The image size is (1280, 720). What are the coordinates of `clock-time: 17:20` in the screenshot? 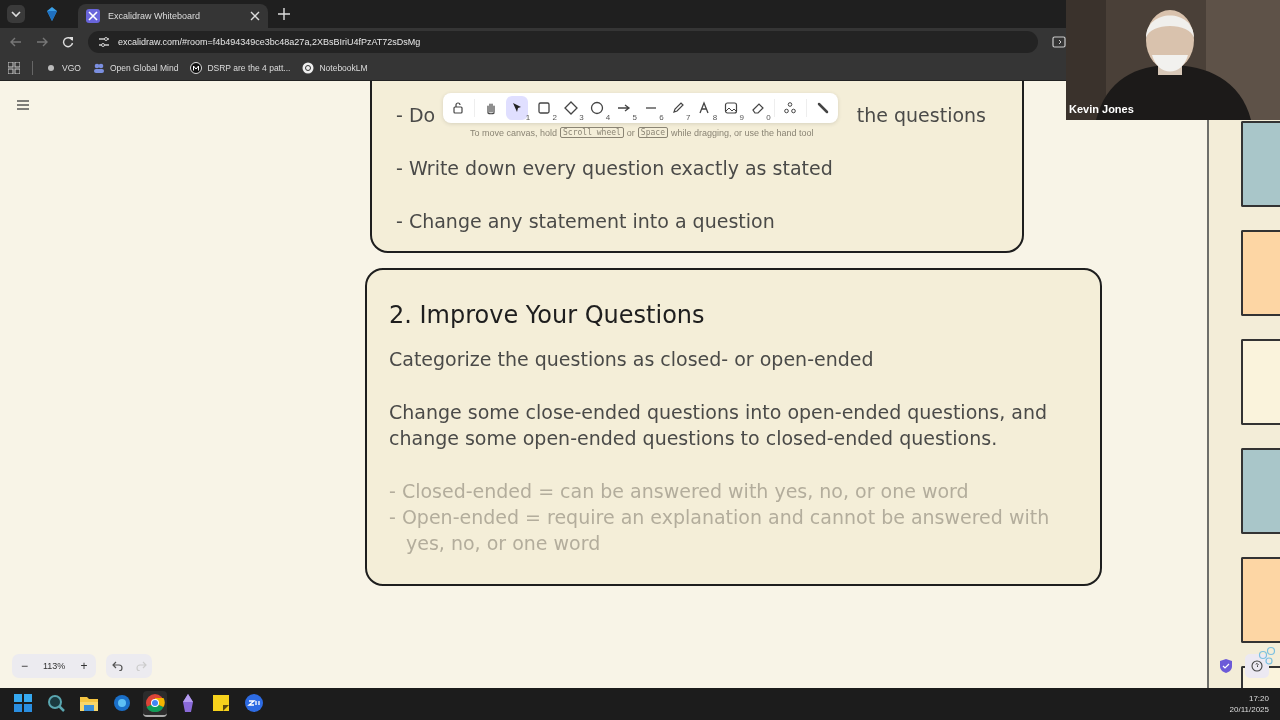 It's located at (1258, 698).